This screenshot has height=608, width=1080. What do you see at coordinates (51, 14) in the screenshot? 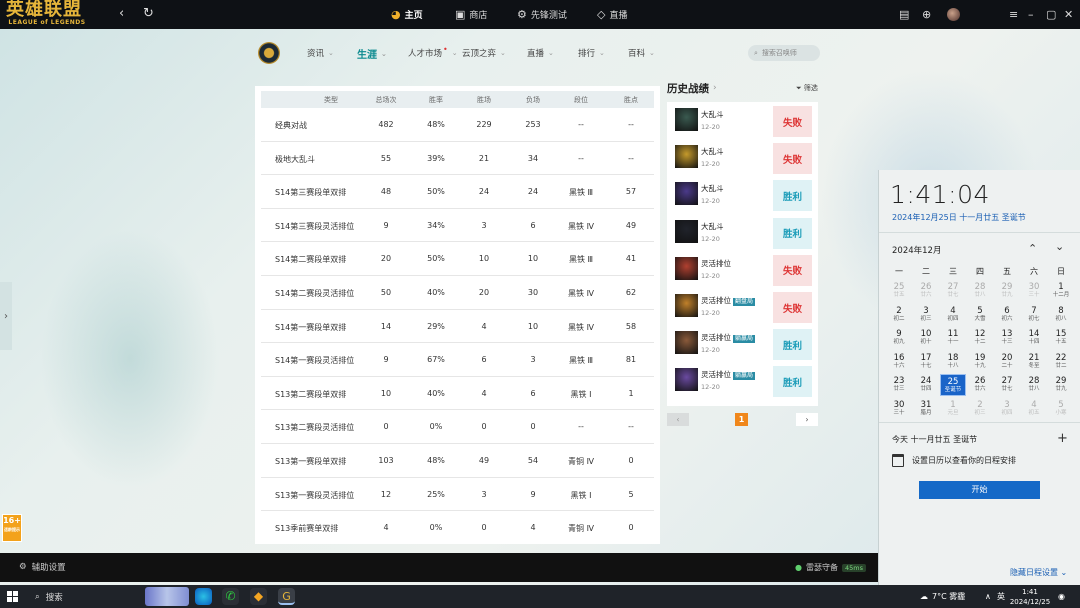
I see `game-logo: 英雄联盟 LEAGUE of LEGENDS` at bounding box center [51, 14].